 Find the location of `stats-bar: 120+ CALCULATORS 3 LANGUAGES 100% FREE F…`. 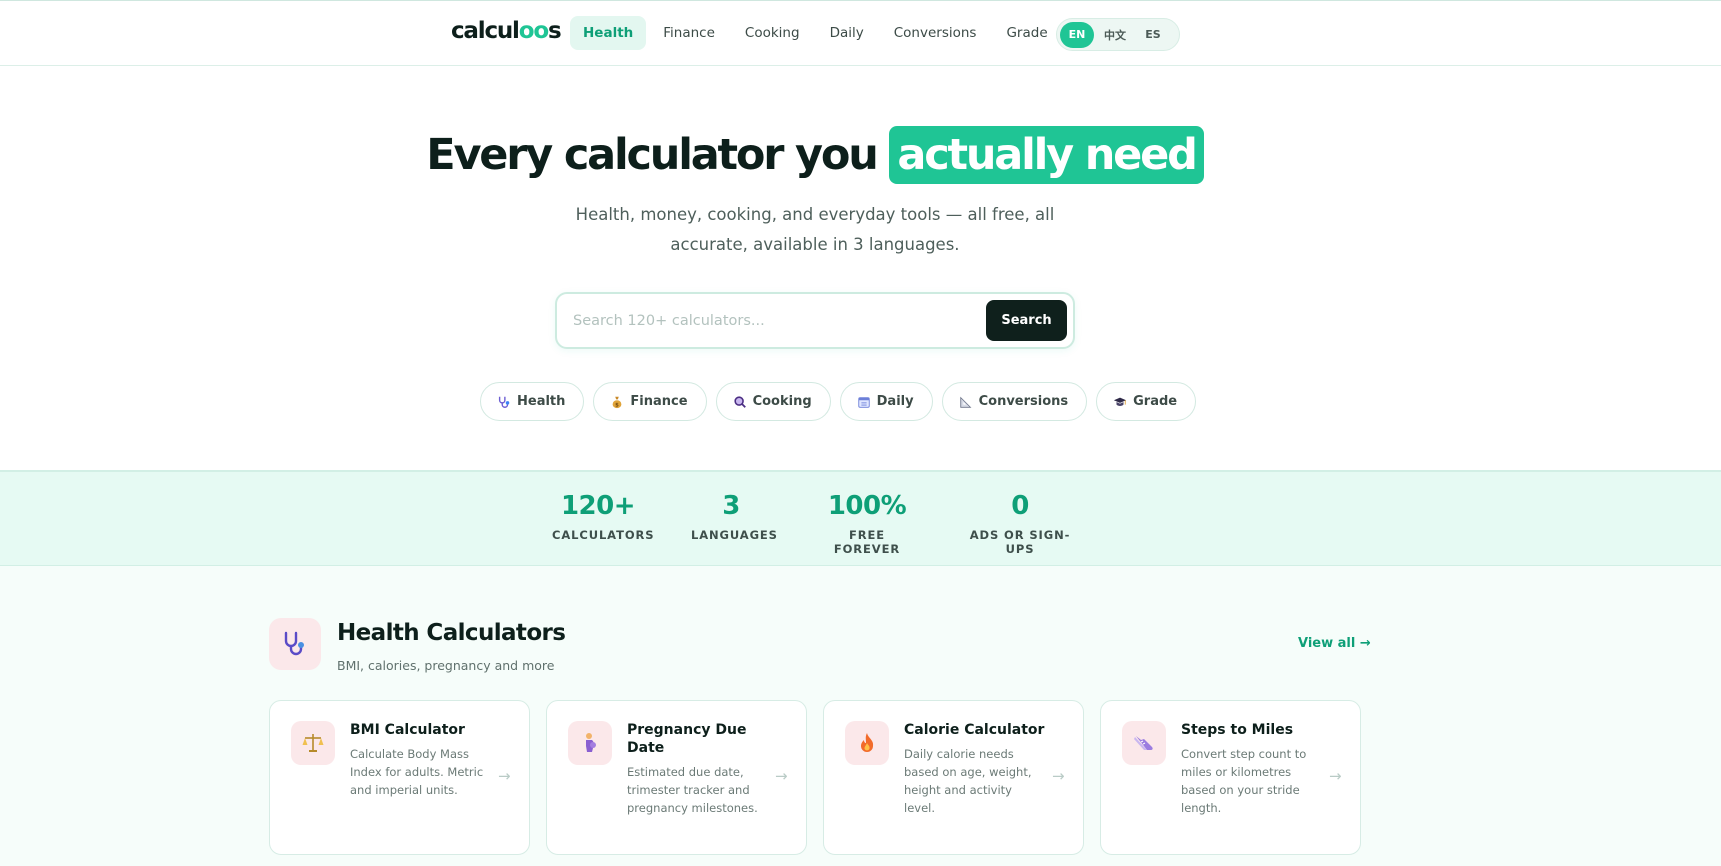

stats-bar: 120+ CALCULATORS 3 LANGUAGES 100% FREE F… is located at coordinates (860, 518).